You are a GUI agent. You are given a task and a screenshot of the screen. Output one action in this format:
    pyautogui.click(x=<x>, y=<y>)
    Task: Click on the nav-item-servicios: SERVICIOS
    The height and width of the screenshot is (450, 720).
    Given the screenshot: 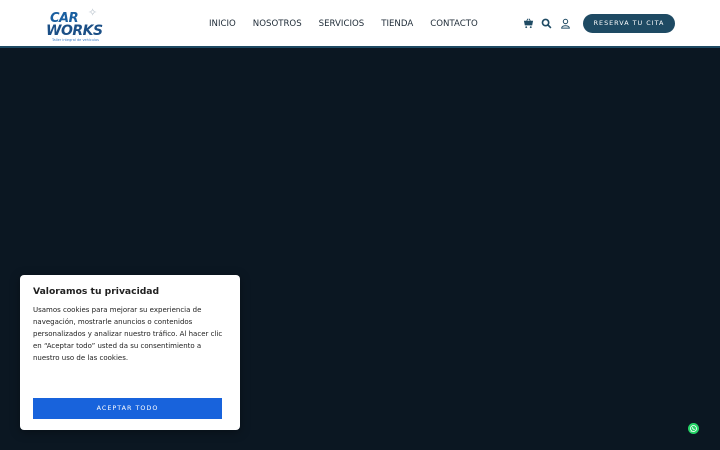 What is the action you would take?
    pyautogui.click(x=342, y=24)
    